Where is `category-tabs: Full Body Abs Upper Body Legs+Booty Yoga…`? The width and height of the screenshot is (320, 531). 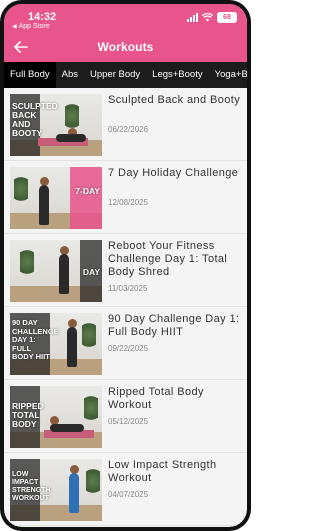
category-tabs: Full Body Abs Upper Body Legs+Booty Yoga… is located at coordinates (125, 75).